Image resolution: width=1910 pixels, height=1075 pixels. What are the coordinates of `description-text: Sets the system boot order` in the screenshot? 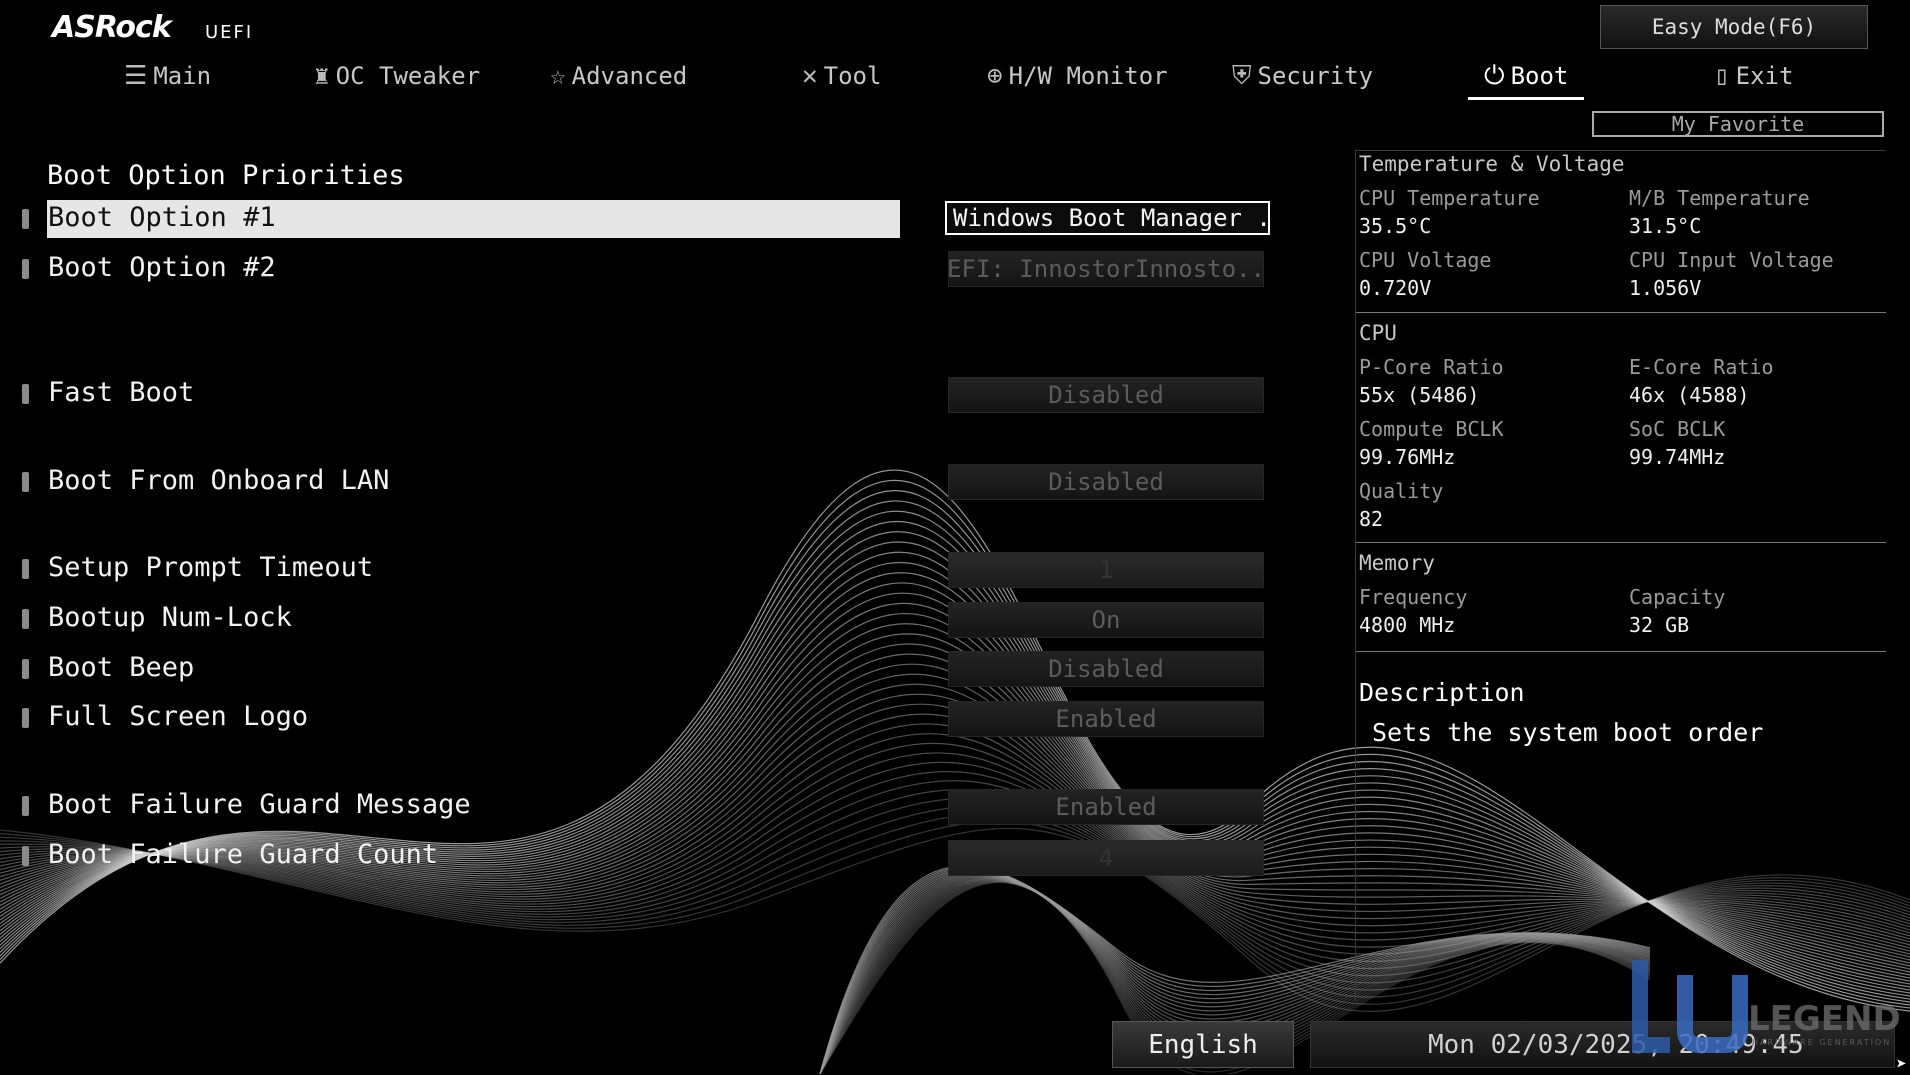 It's located at (1568, 732).